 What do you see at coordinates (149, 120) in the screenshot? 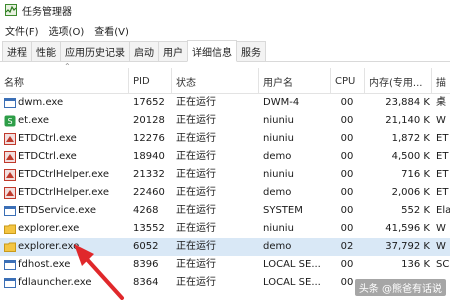
I see `process-pid: 20128` at bounding box center [149, 120].